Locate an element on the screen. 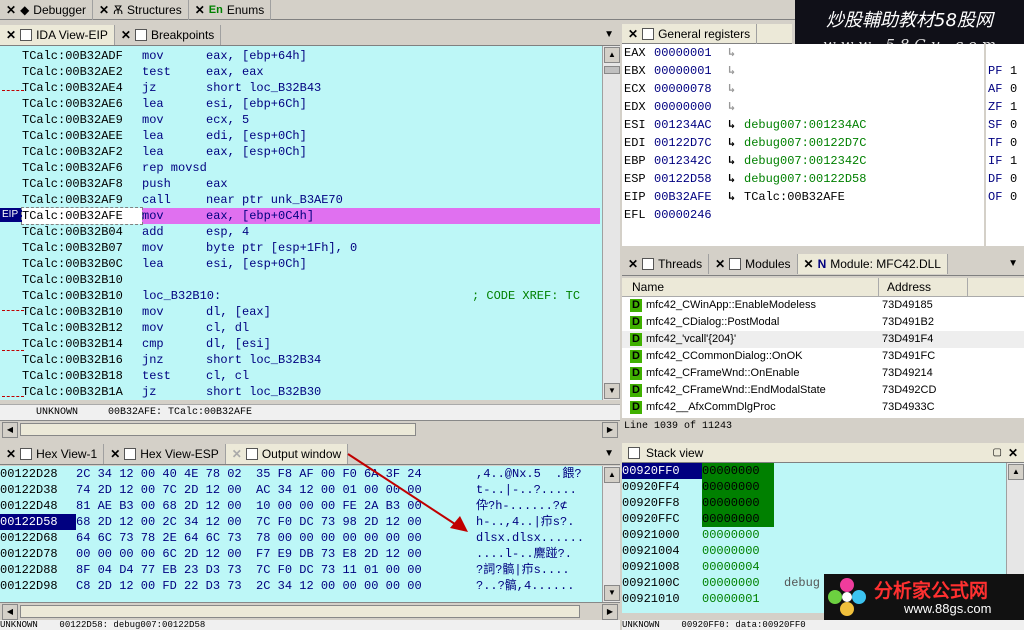 Image resolution: width=1024 pixels, height=630 pixels. register-value: 00122D58 is located at coordinates (691, 179).